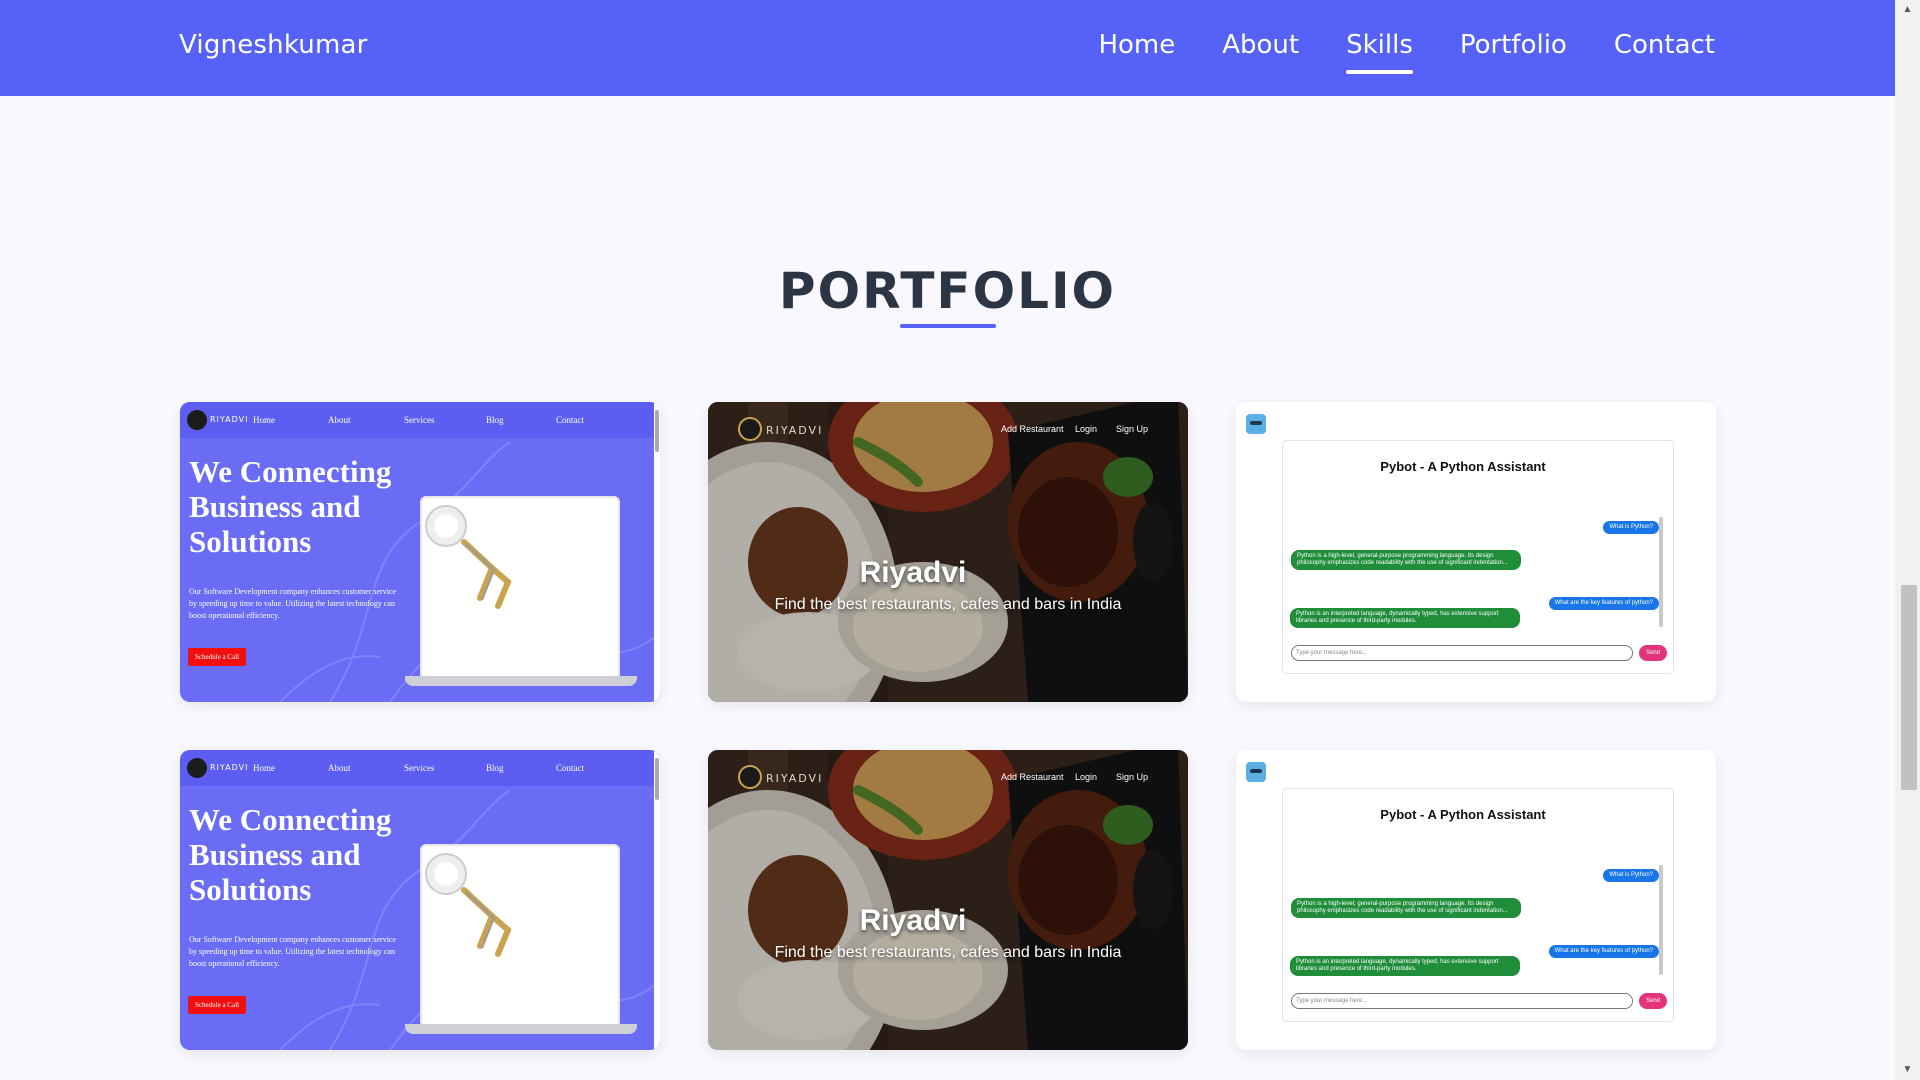 The width and height of the screenshot is (1920, 1080). What do you see at coordinates (273, 45) in the screenshot?
I see `brand-logo: Vigneshkumar` at bounding box center [273, 45].